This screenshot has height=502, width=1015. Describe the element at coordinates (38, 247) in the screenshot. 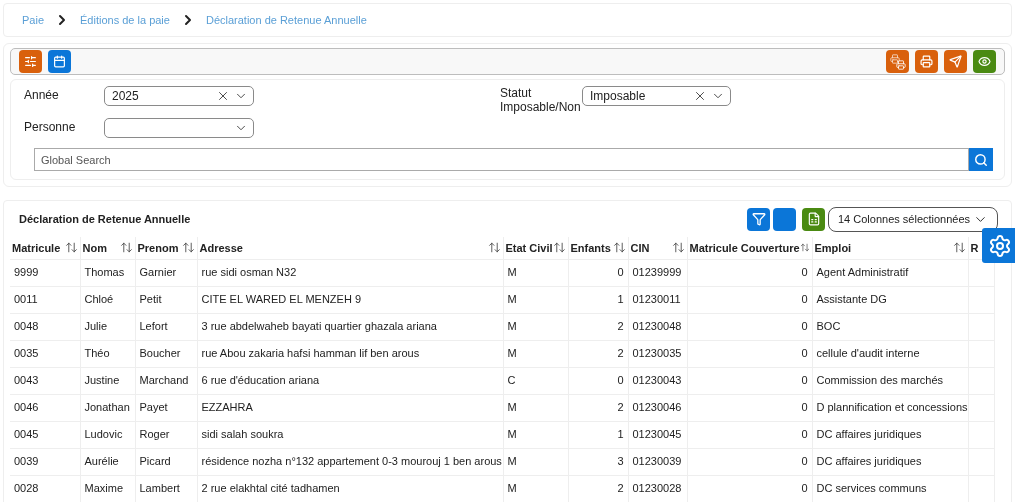

I see `column-header: Matricule` at that location.